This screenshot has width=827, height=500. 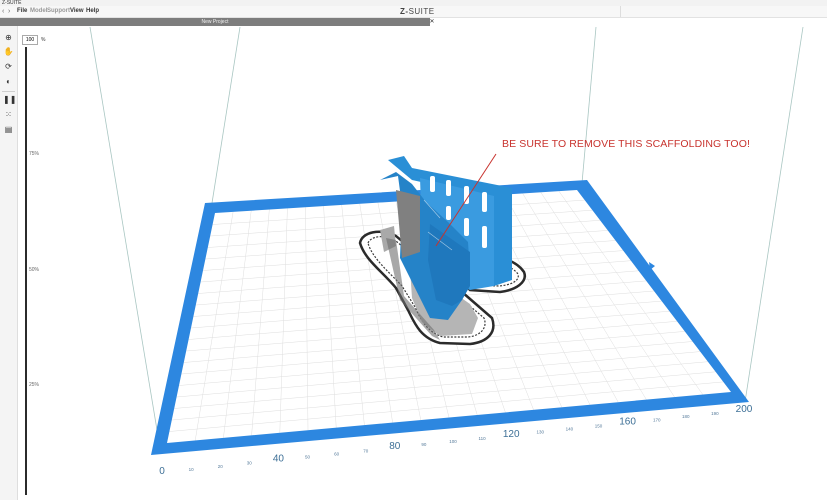 What do you see at coordinates (366, 450) in the screenshot?
I see `axis-tick-label: 70` at bounding box center [366, 450].